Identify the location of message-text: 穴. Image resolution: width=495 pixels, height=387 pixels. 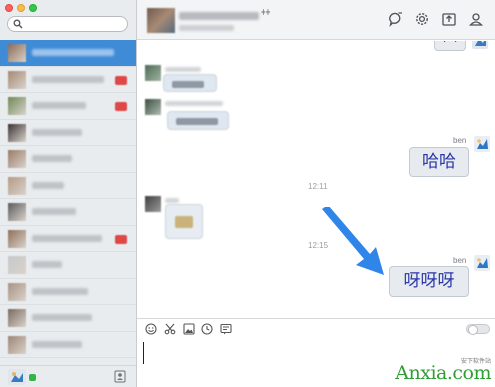
(450, 42).